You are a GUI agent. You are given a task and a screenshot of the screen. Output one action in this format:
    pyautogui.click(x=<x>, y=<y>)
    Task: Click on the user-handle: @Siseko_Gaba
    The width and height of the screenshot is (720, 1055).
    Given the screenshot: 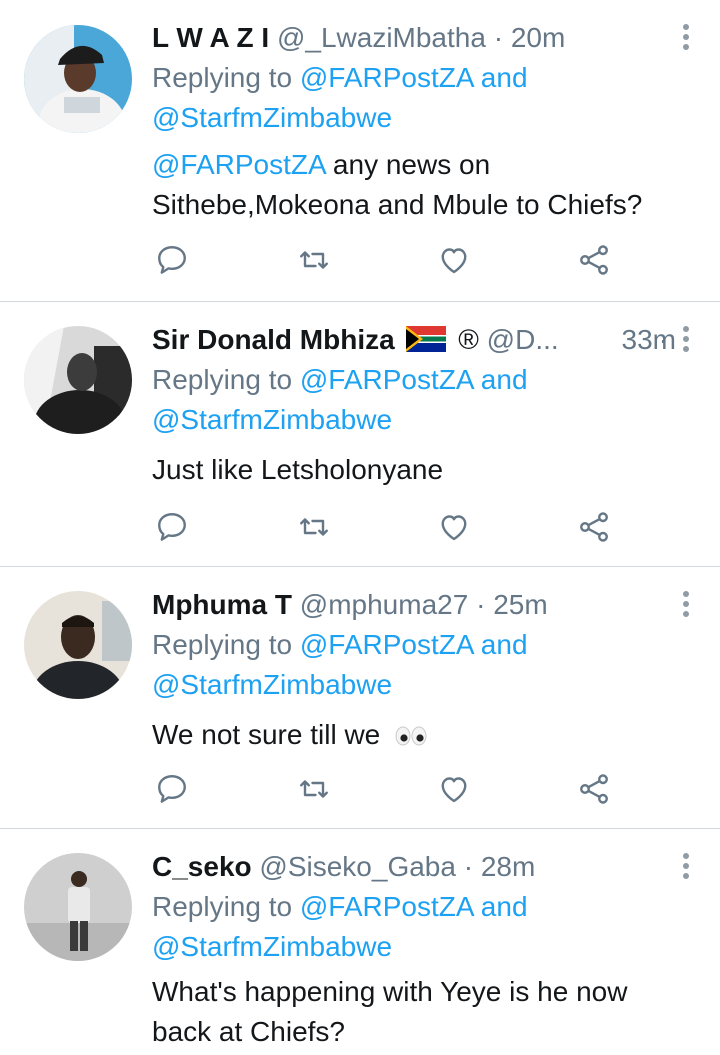 What is the action you would take?
    pyautogui.click(x=357, y=866)
    